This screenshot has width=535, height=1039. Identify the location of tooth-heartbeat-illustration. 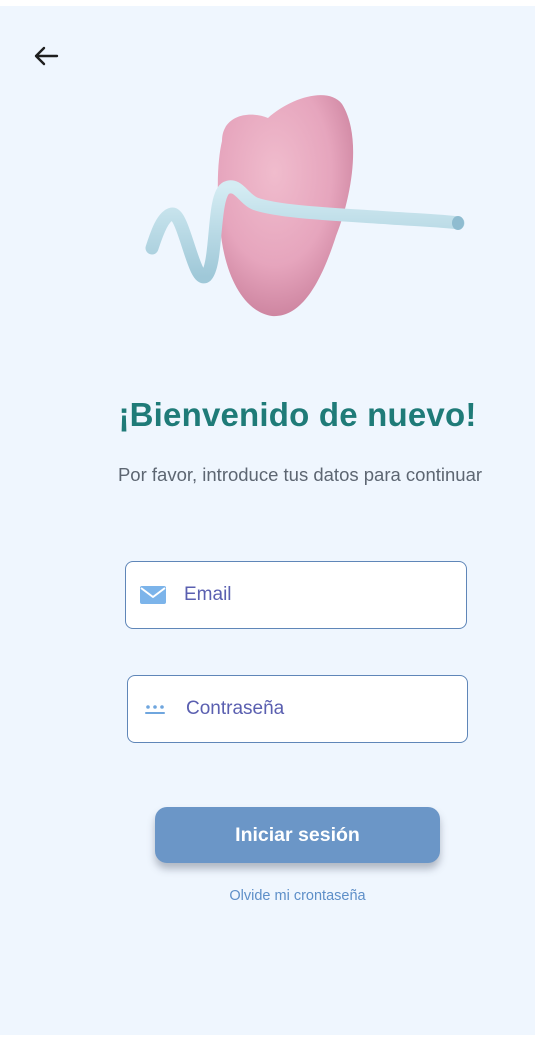
(305, 206).